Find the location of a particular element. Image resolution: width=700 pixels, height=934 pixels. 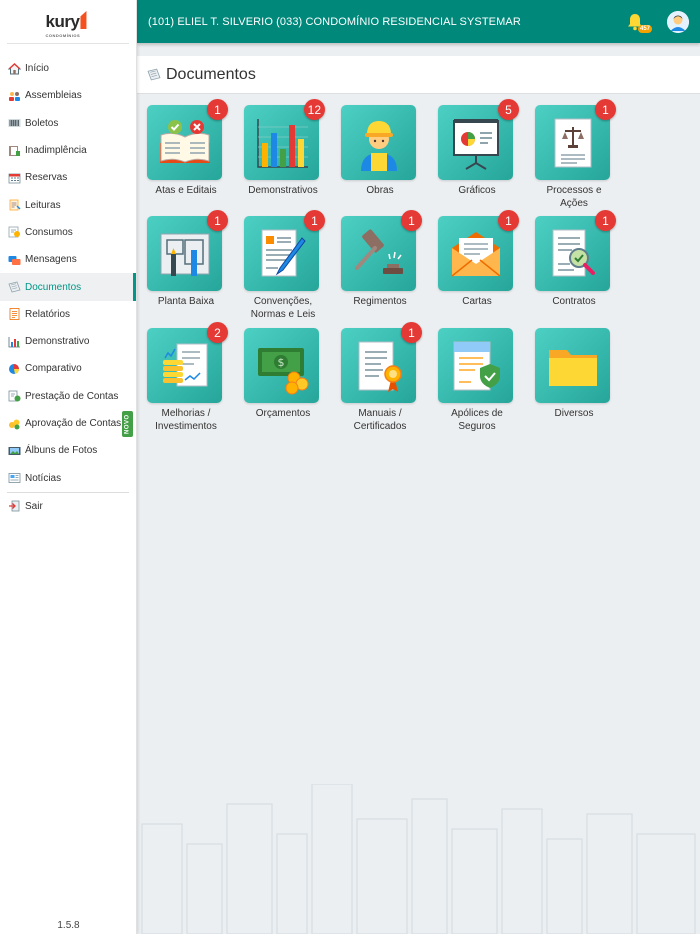

sidebar-item-consumos: Consumos is located at coordinates (68, 232).